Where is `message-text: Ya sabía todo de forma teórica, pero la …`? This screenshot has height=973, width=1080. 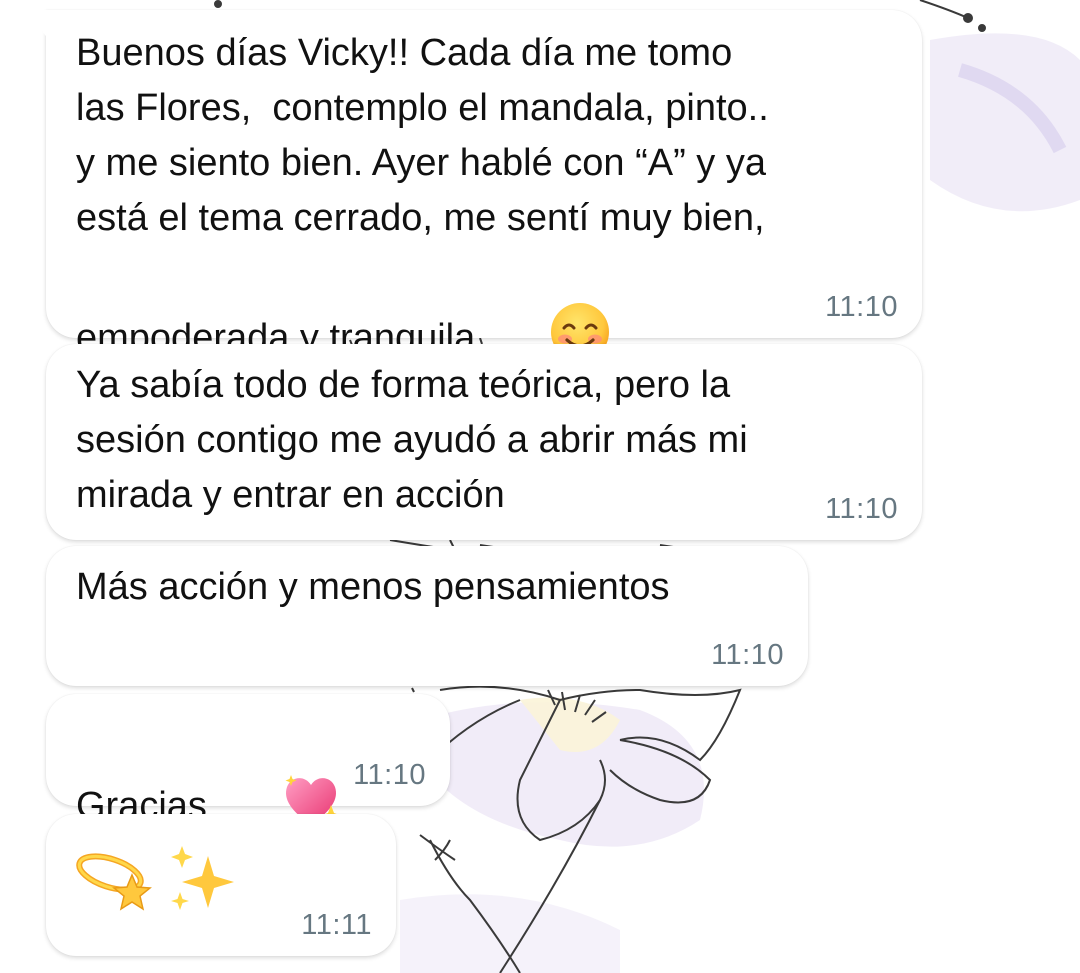 message-text: Ya sabía todo de forma teórica, pero la … is located at coordinates (412, 440).